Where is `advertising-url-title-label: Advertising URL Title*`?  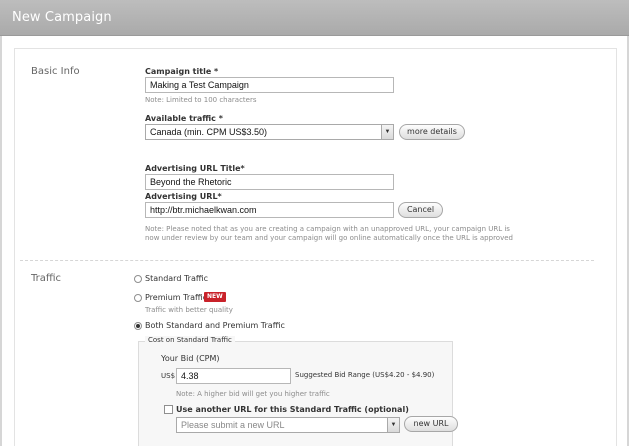
advertising-url-title-label: Advertising URL Title* is located at coordinates (195, 168).